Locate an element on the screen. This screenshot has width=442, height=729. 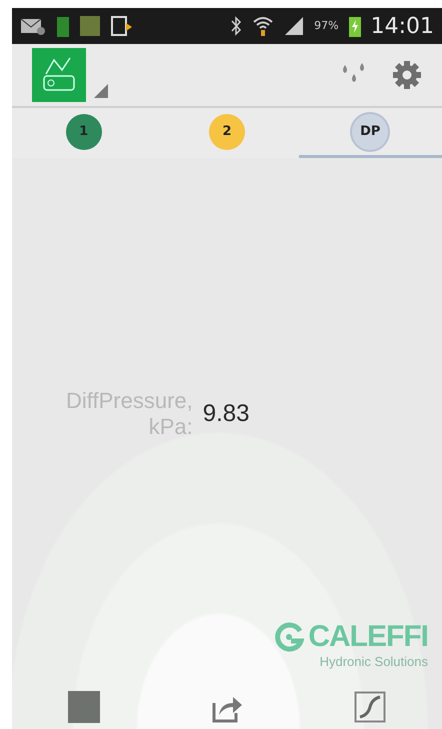
mail-icon is located at coordinates (33, 26).